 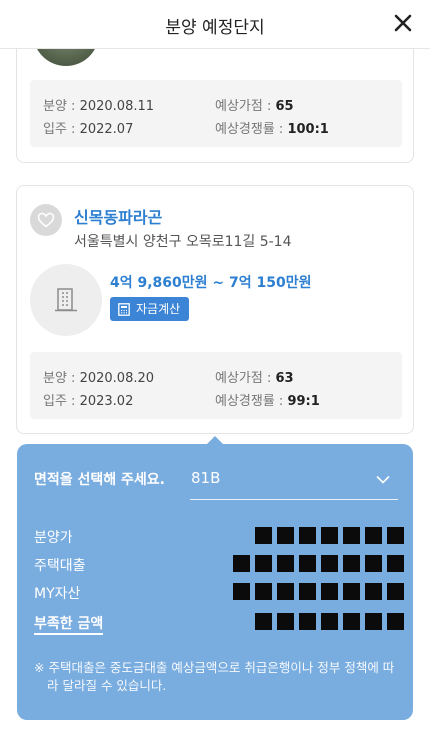 I want to click on housing-loan-value-redacted, so click(x=318, y=563).